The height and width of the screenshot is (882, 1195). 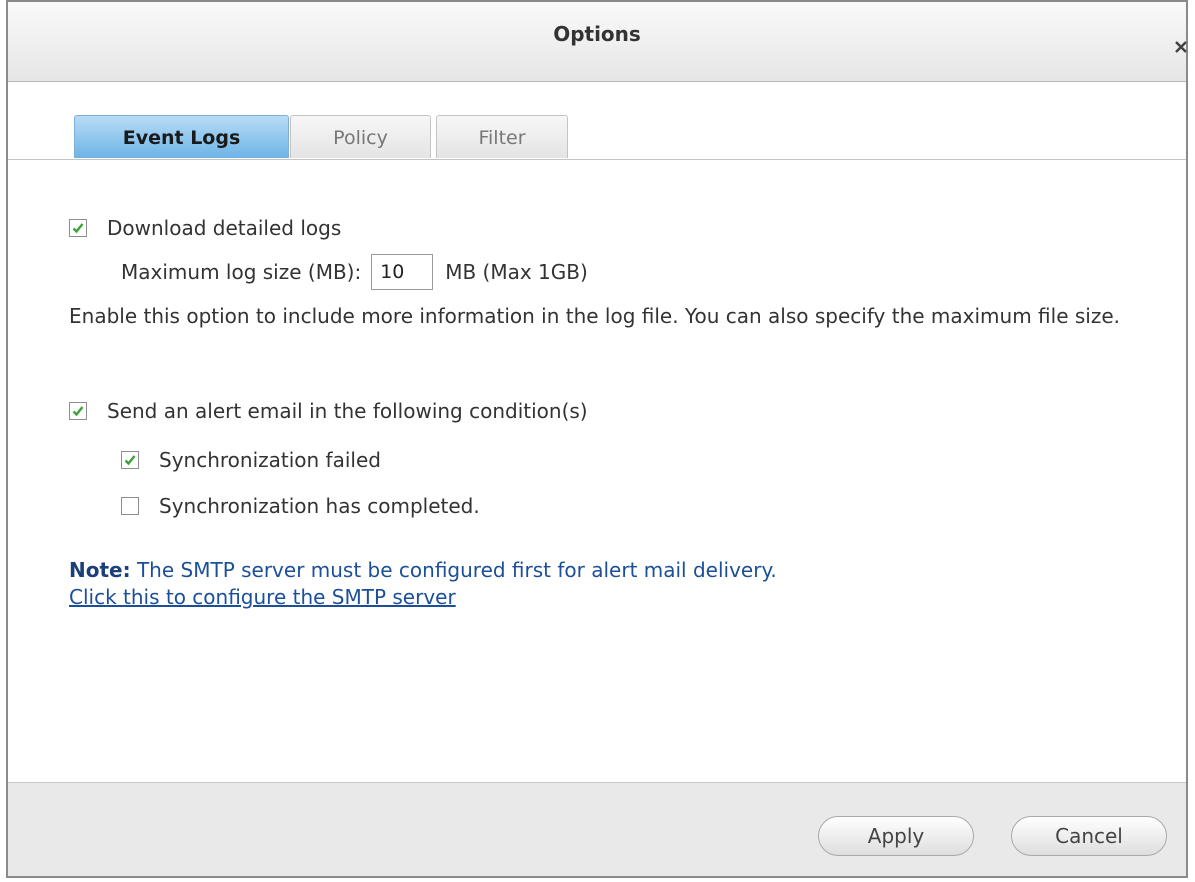 I want to click on download-logs-row: Download detailed logs, so click(x=205, y=228).